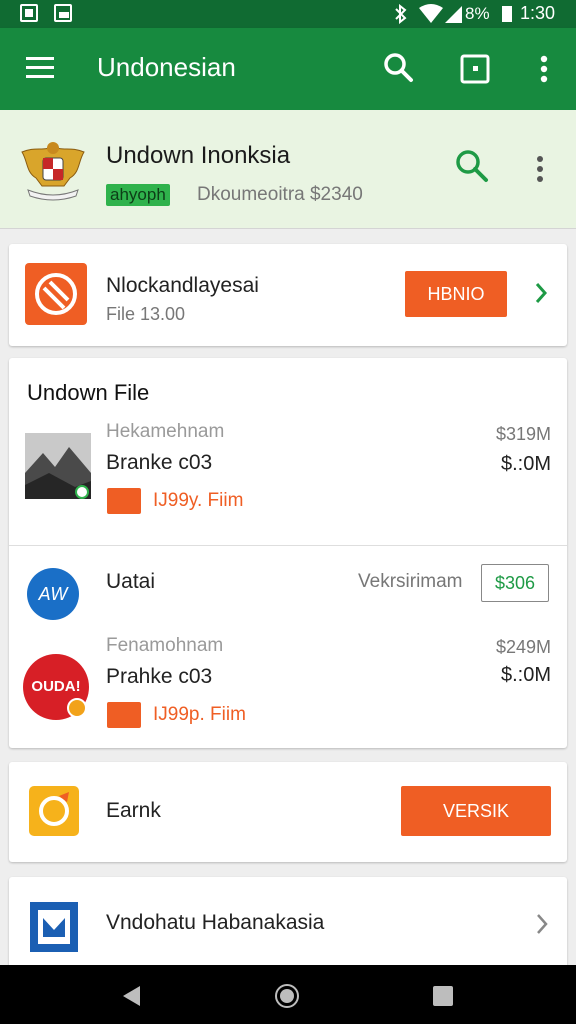 The image size is (576, 1024). Describe the element at coordinates (40, 70) in the screenshot. I see `menu-icon` at that location.